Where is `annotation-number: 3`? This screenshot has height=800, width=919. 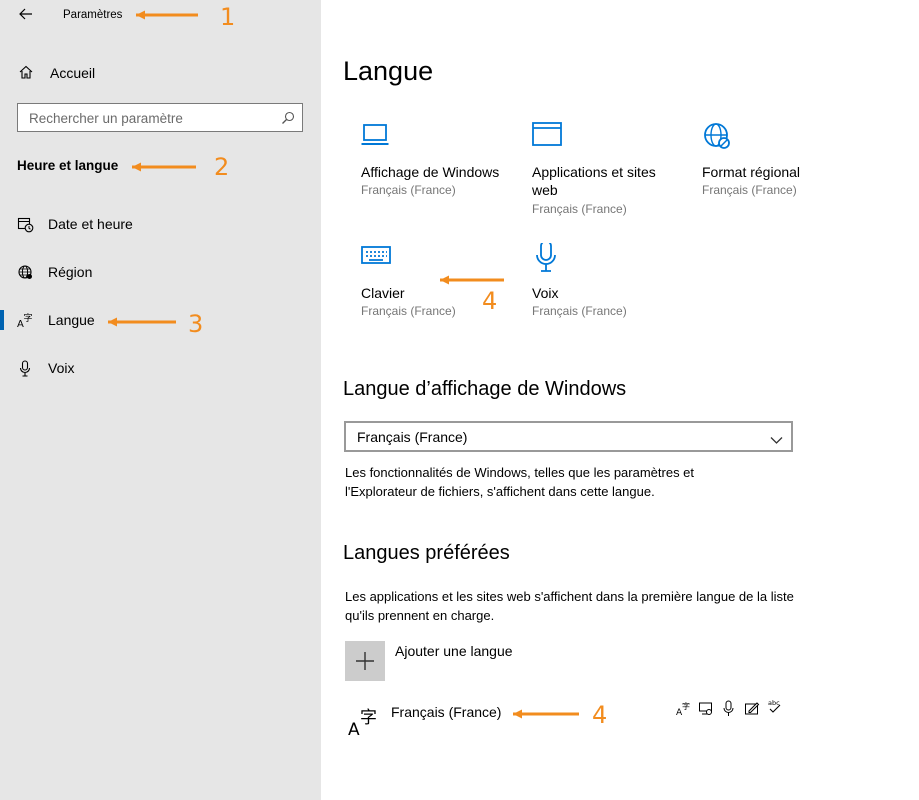 annotation-number: 3 is located at coordinates (196, 324).